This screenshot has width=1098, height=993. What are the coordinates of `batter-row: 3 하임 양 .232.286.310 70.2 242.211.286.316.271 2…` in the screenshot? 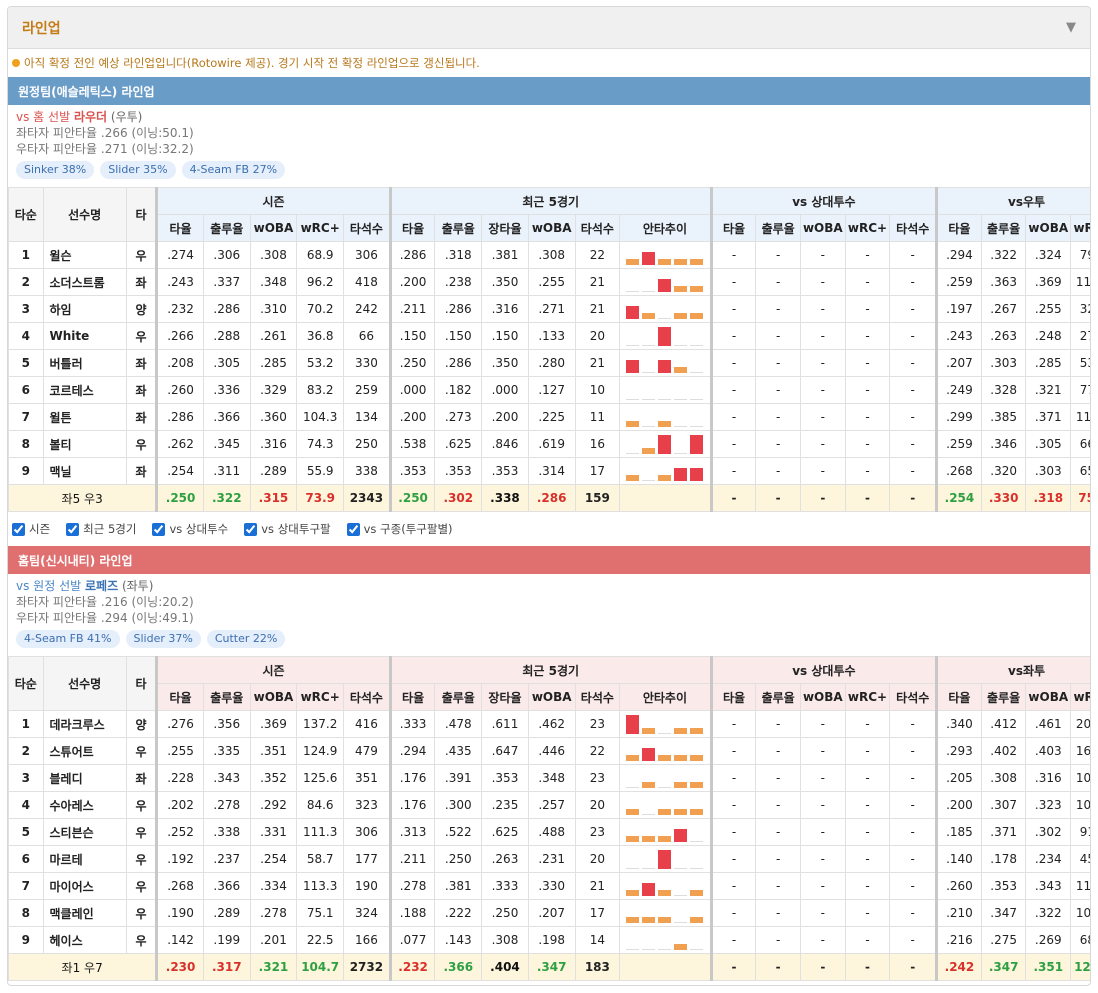 It's located at (549, 309).